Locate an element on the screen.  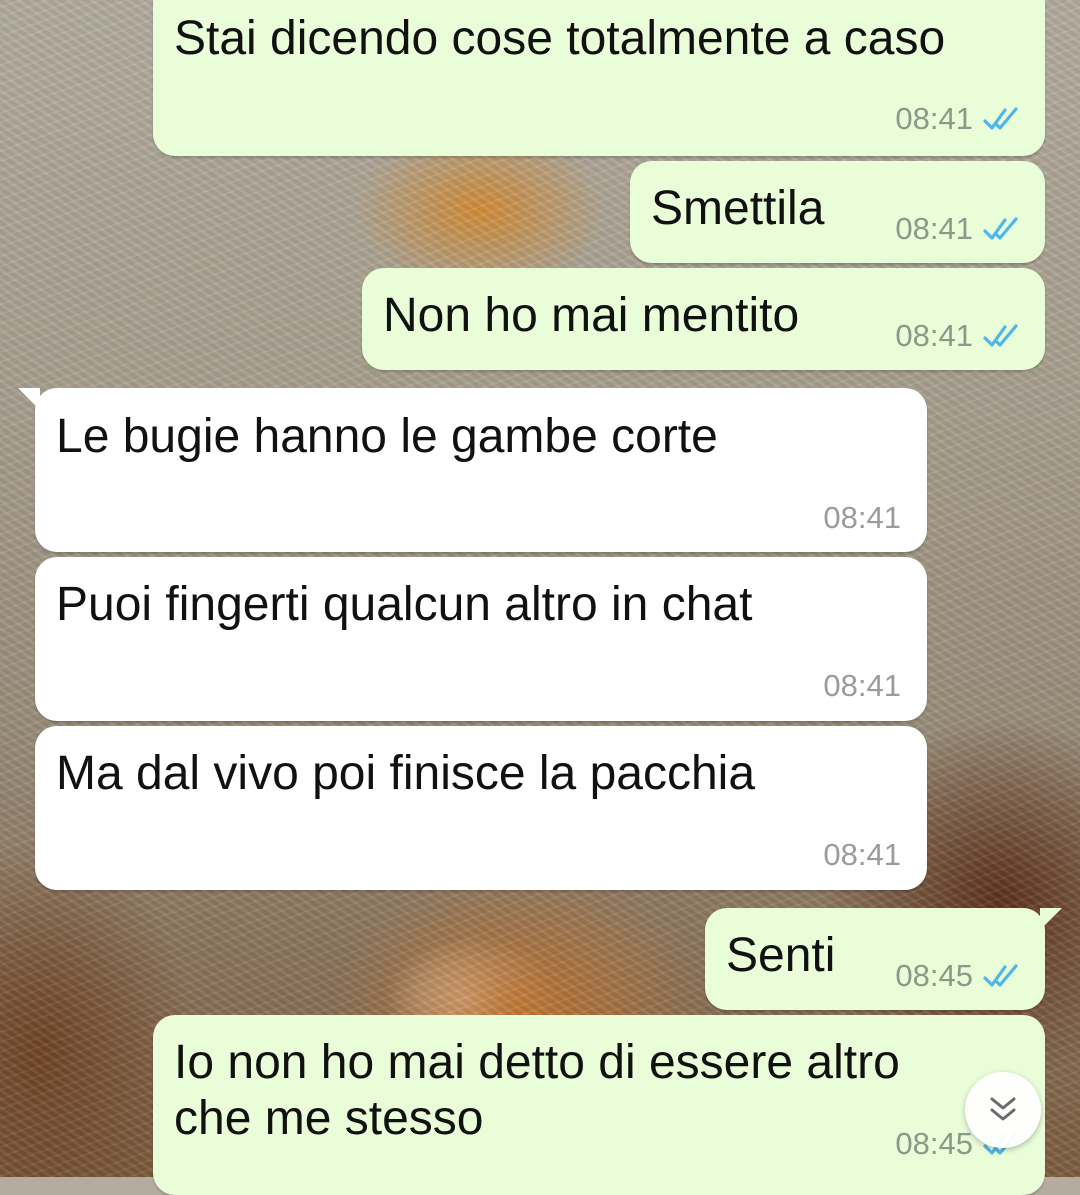
message-text: Smettila is located at coordinates (738, 208).